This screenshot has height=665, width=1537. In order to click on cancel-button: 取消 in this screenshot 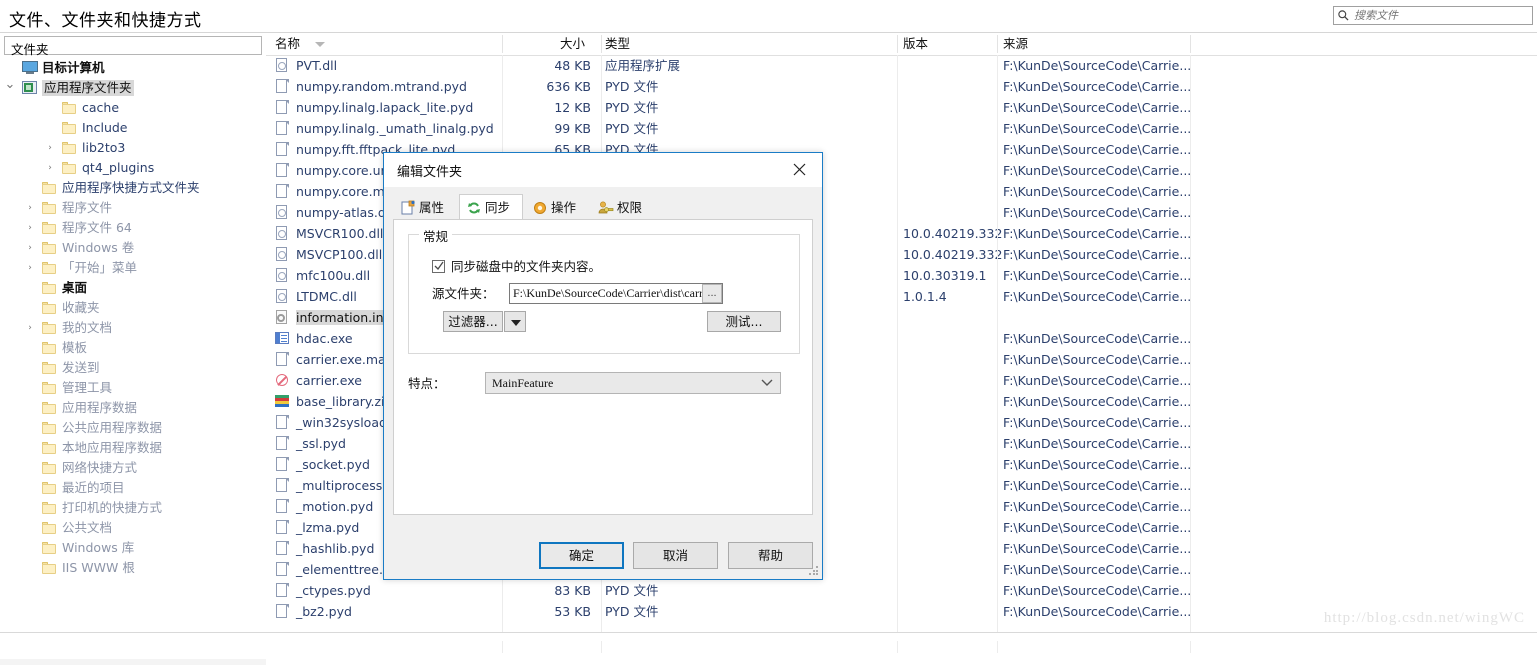, I will do `click(675, 555)`.